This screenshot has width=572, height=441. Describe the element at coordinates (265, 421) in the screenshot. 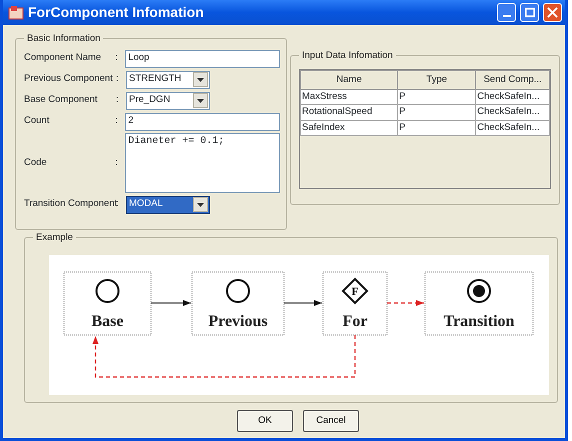

I see `dialog-button: OK` at that location.